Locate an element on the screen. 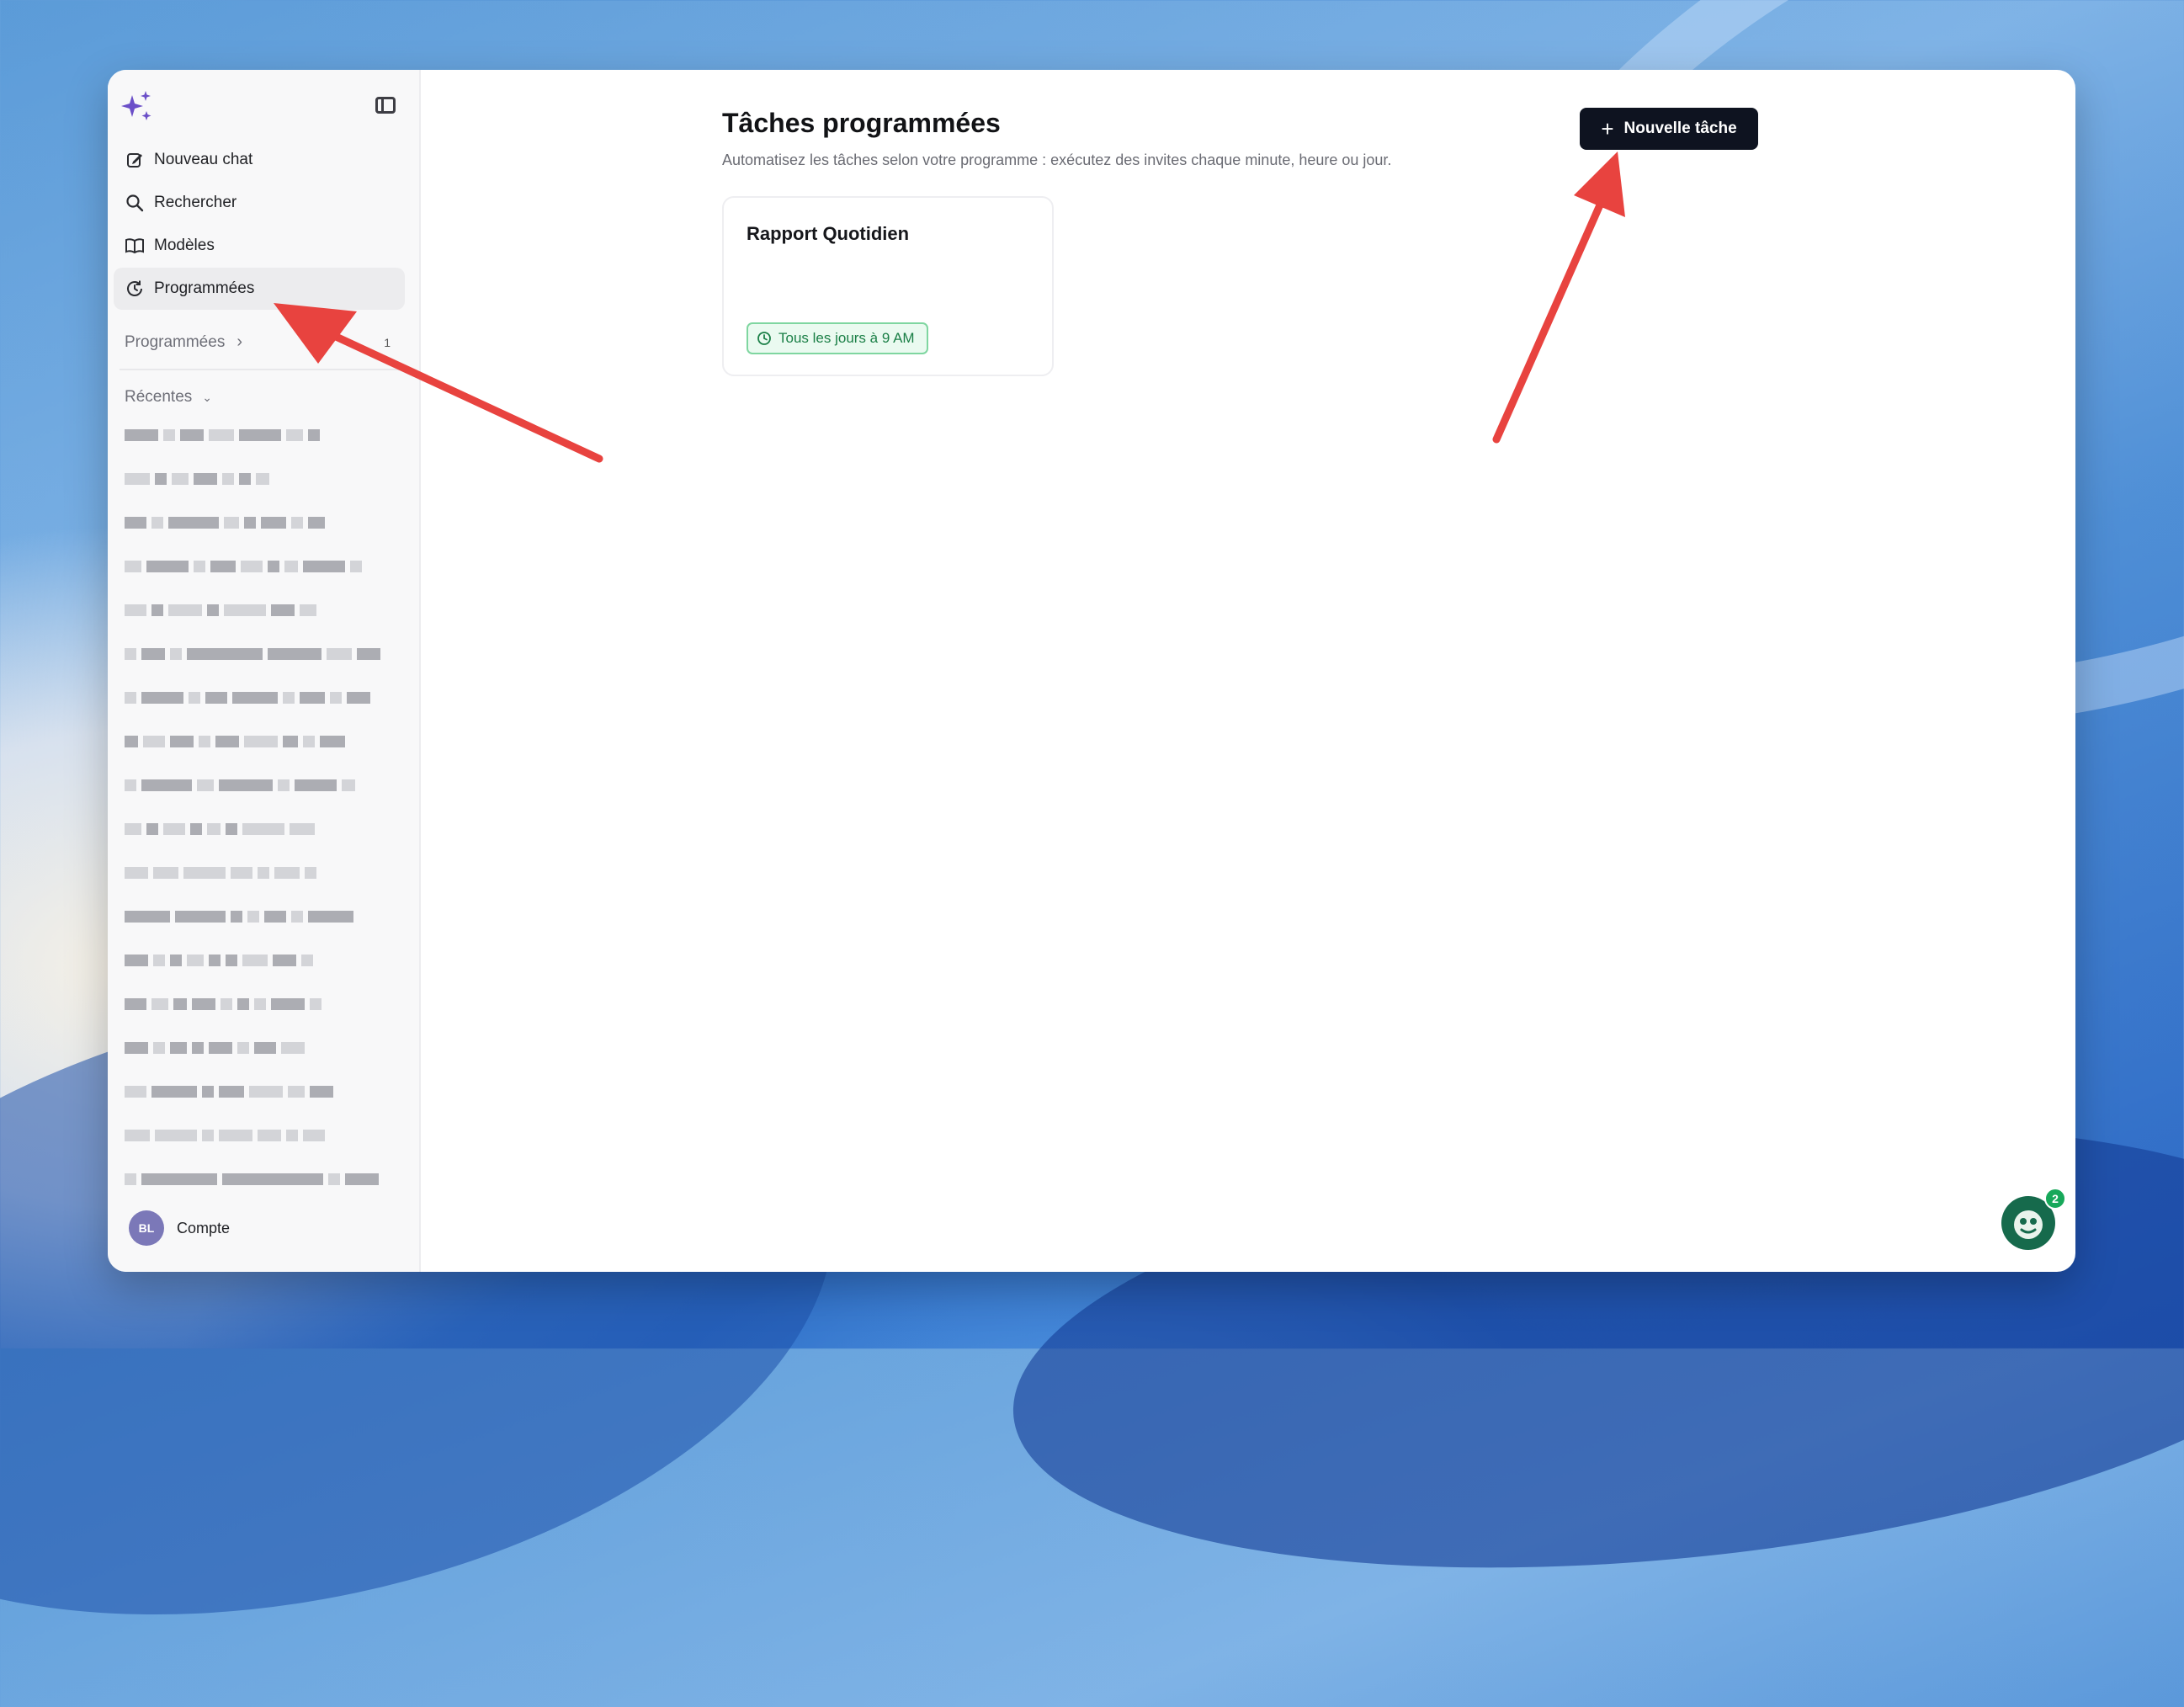 Image resolution: width=2184 pixels, height=1707 pixels. notification-badge: 2 is located at coordinates (2055, 1199).